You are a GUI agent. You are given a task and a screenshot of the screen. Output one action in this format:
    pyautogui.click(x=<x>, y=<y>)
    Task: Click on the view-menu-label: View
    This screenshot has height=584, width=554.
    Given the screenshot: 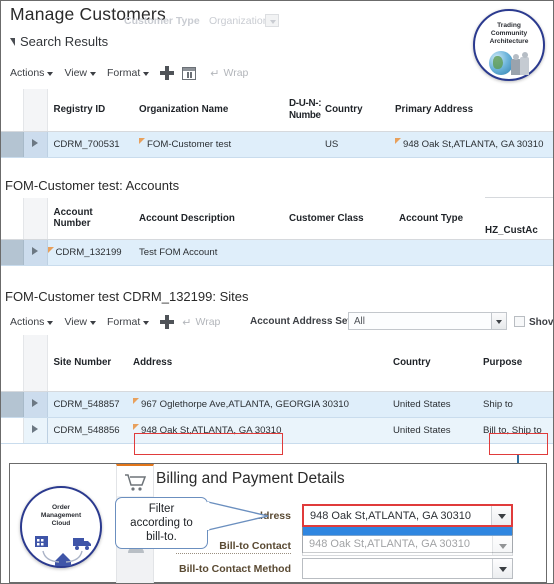 What is the action you would take?
    pyautogui.click(x=76, y=73)
    